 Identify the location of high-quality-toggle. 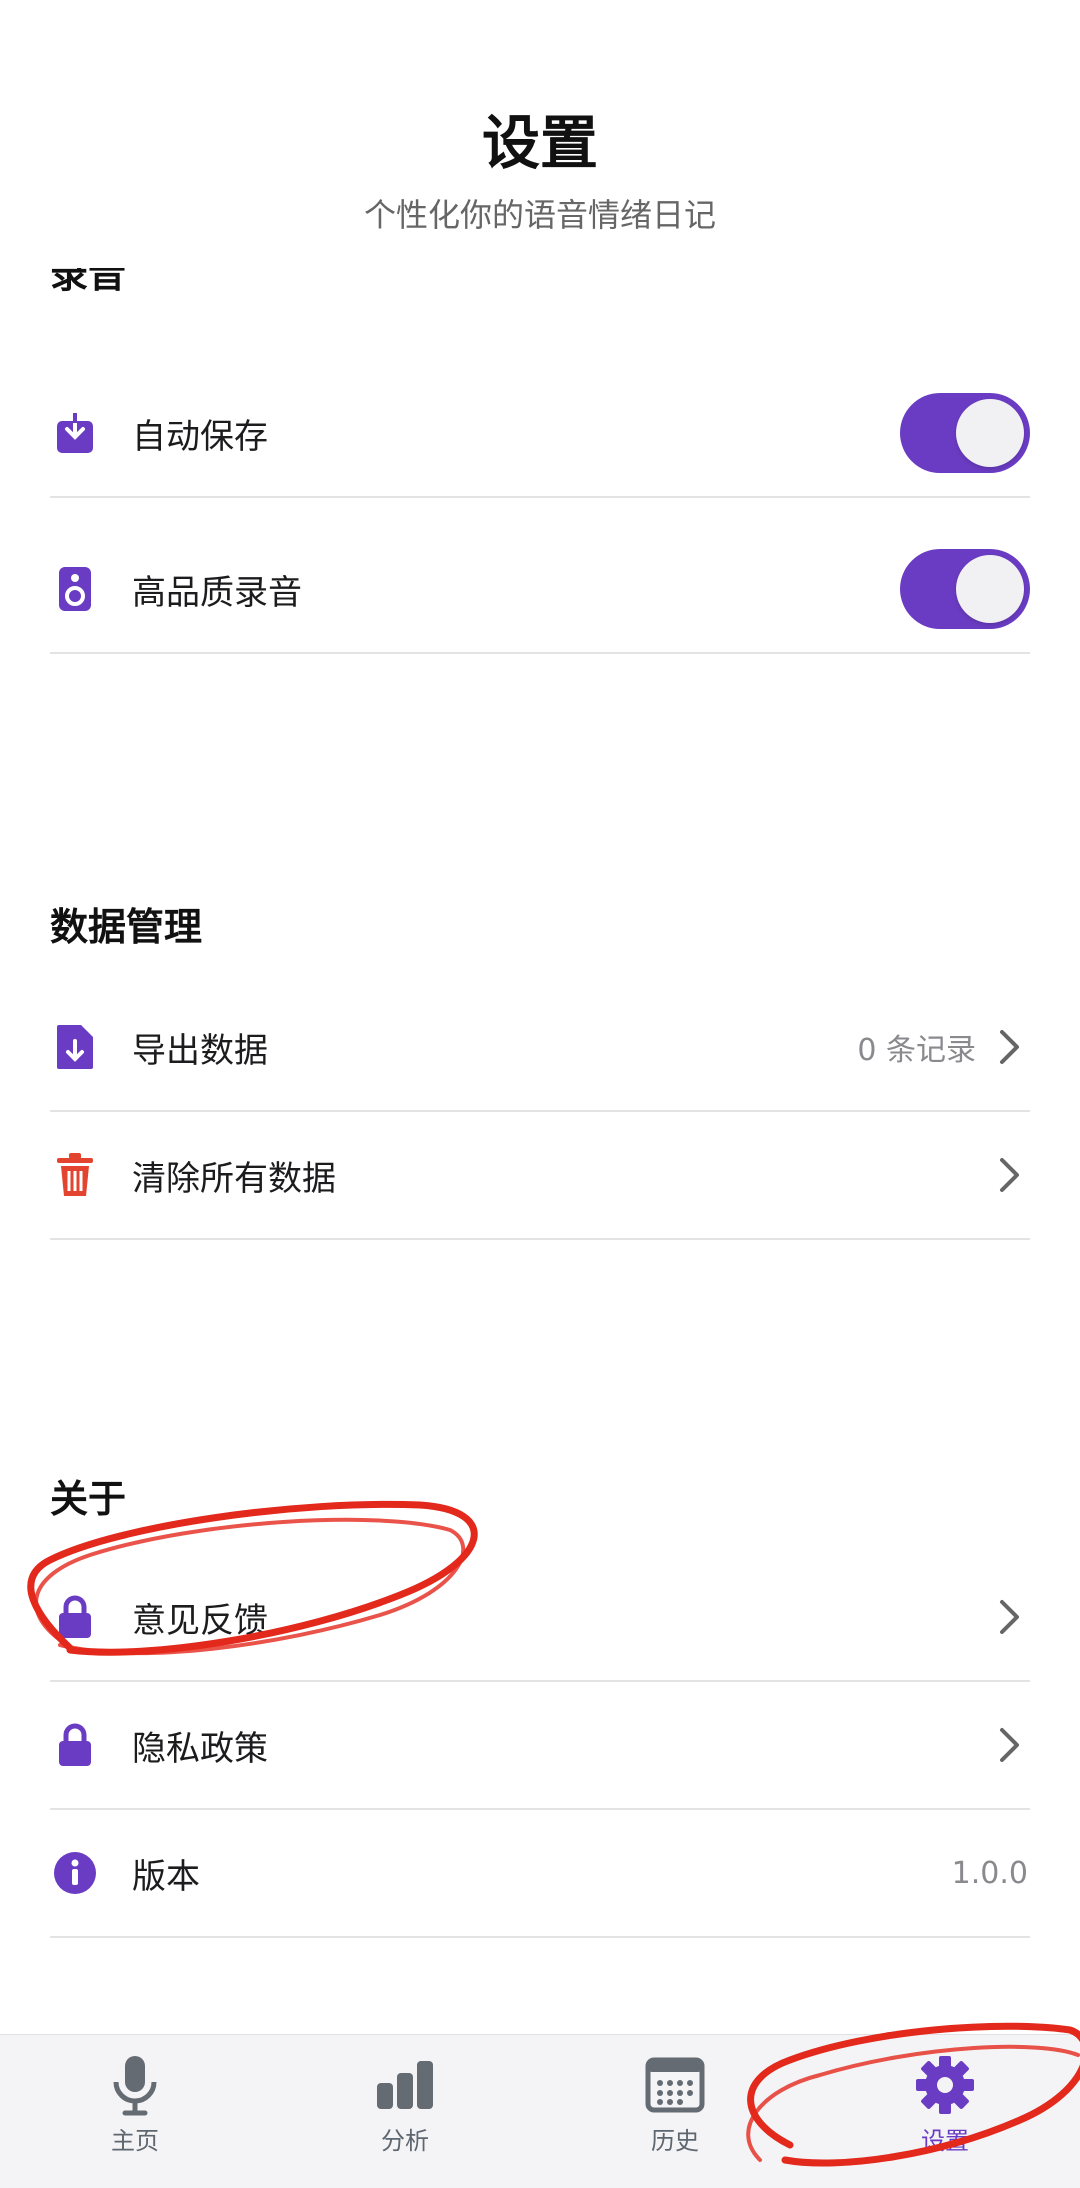
(965, 589).